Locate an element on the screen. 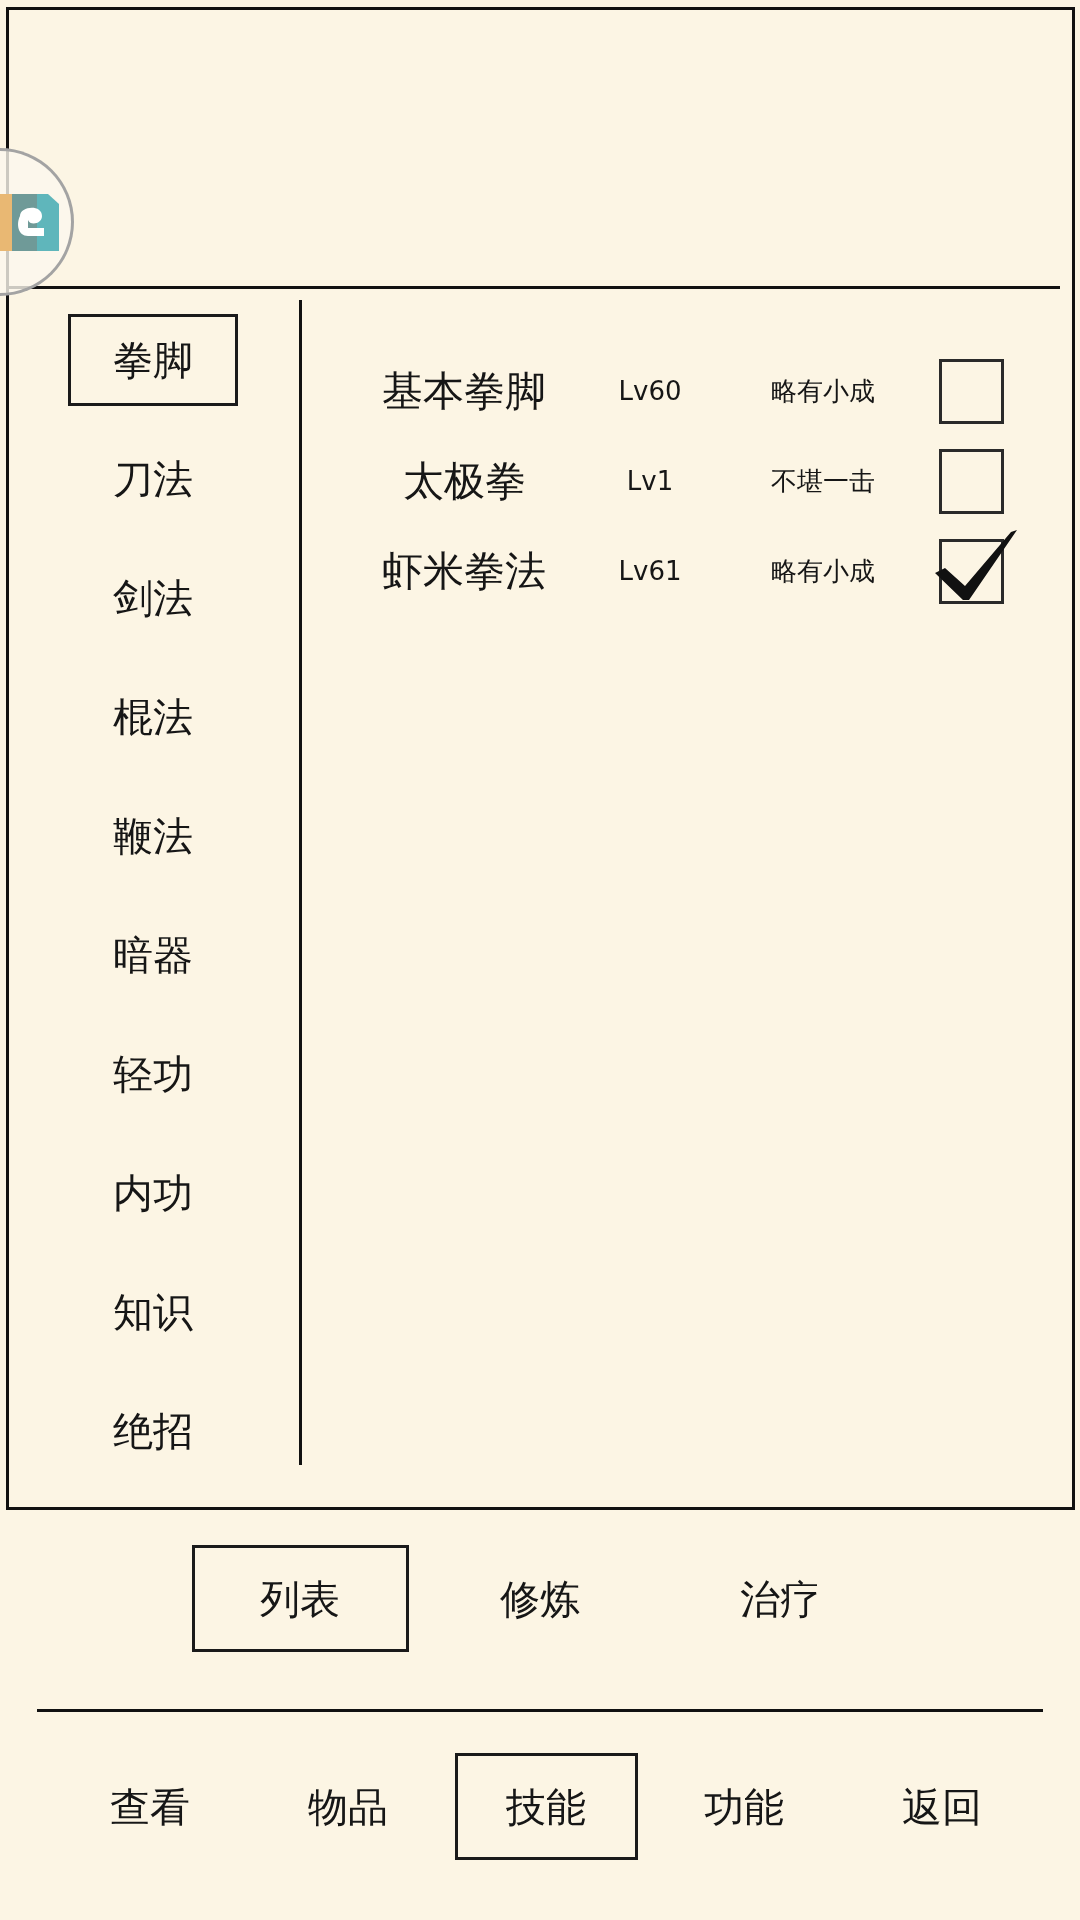 Image resolution: width=1080 pixels, height=1920 pixels. category-tab: 内功 is located at coordinates (153, 1192).